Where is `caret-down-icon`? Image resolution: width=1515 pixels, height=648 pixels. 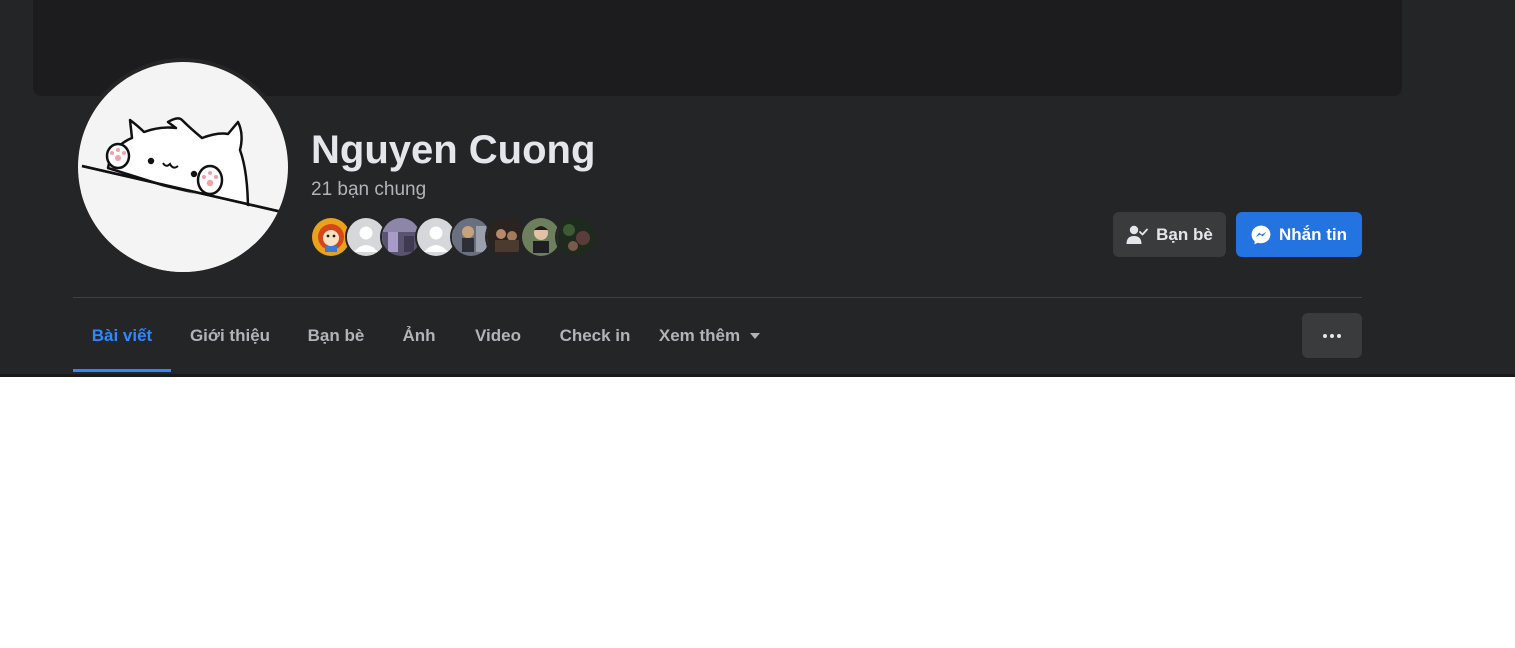
caret-down-icon is located at coordinates (755, 336).